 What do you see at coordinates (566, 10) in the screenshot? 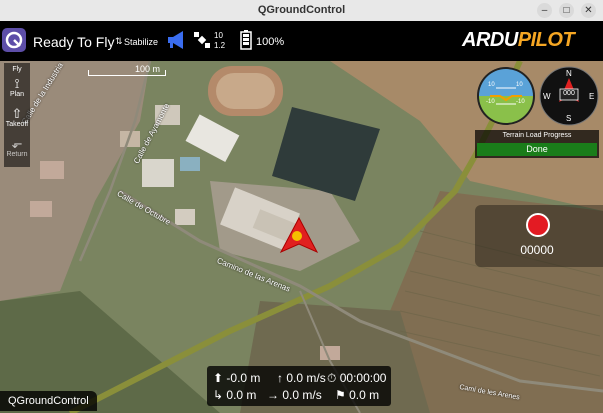
I see `maximize-button: □` at bounding box center [566, 10].